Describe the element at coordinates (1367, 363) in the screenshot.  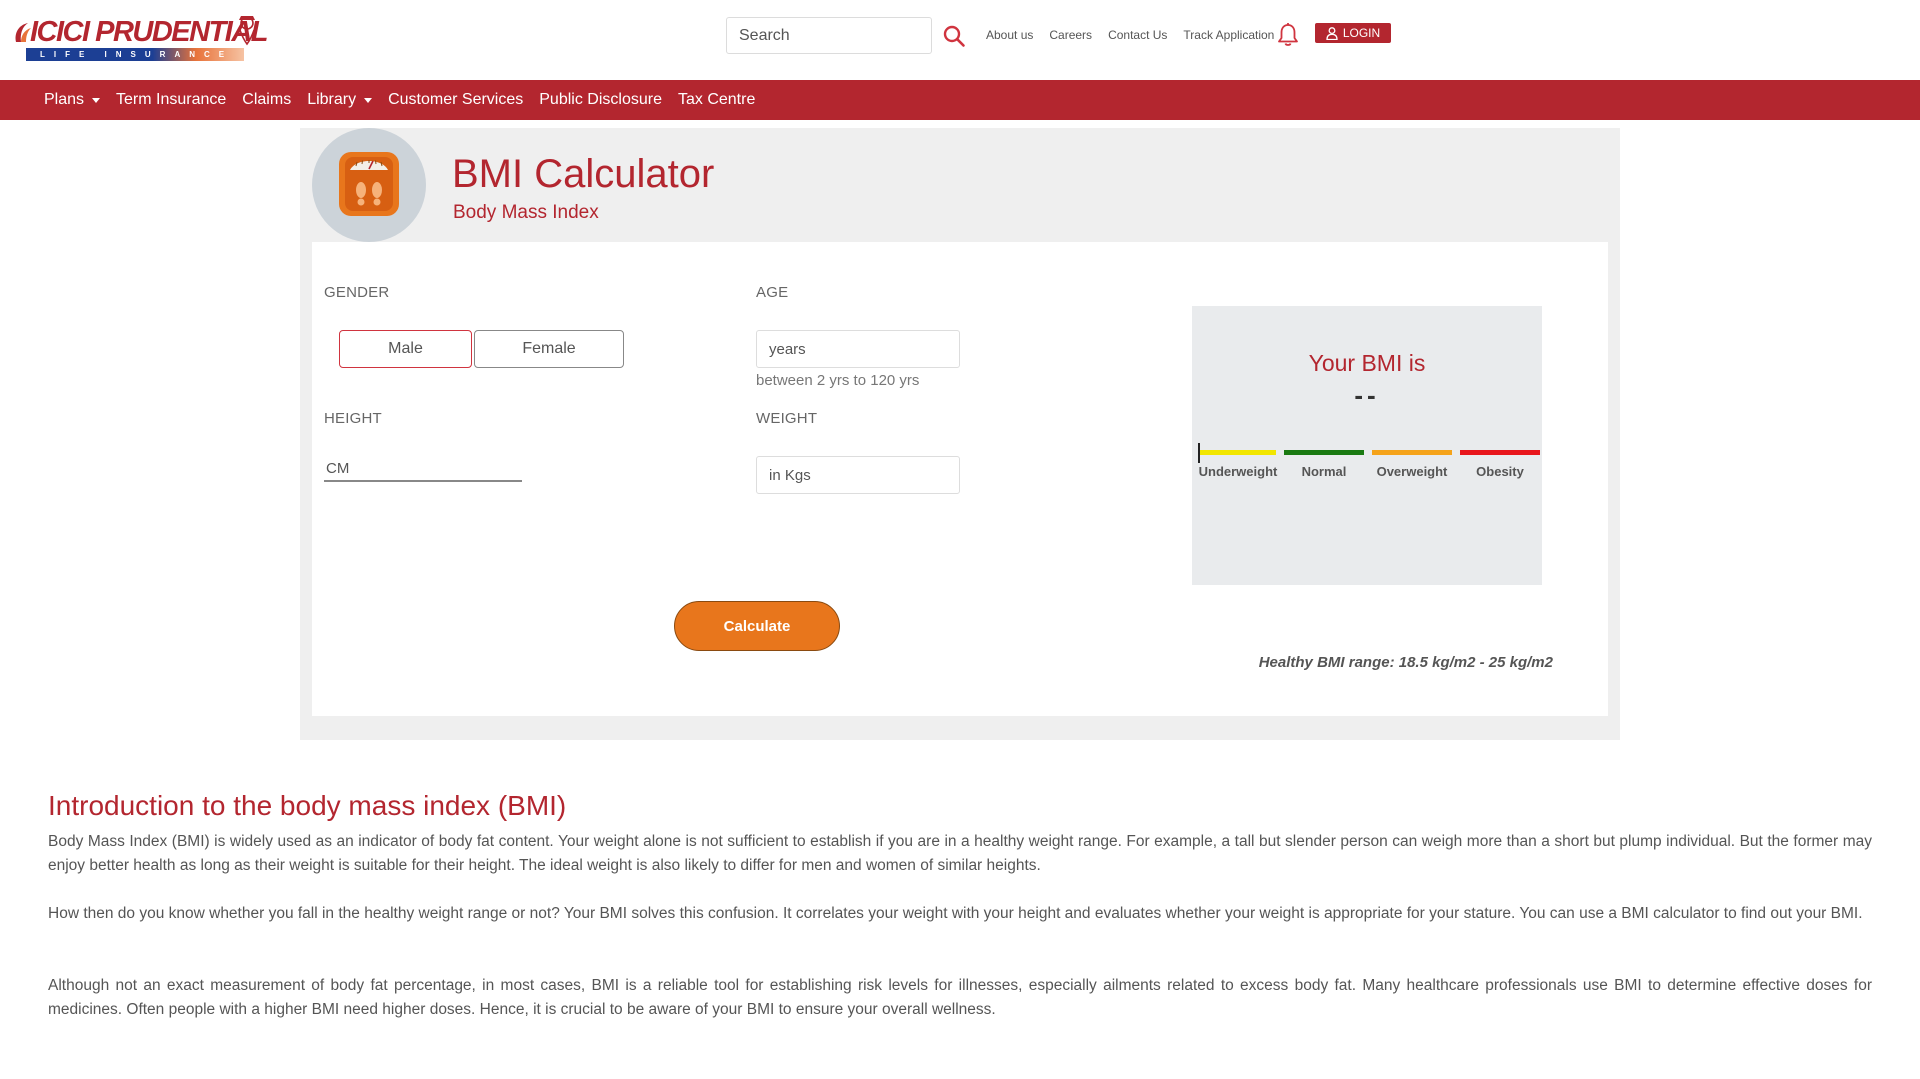
I see `result-title: Your BMI is` at that location.